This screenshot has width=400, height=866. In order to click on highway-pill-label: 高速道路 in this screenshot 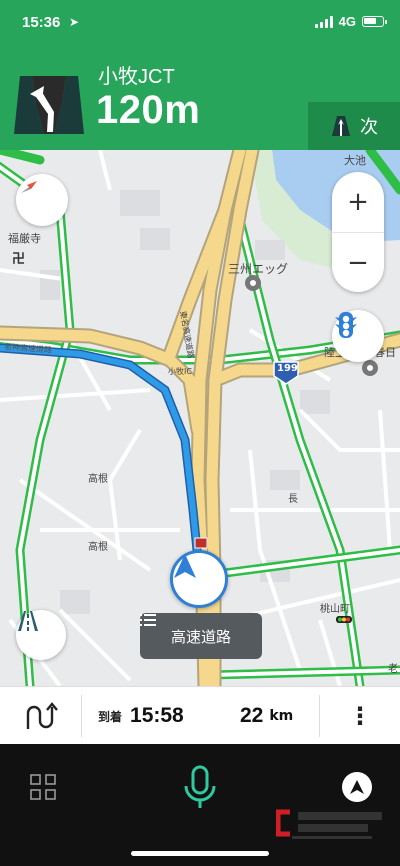, I will do `click(200, 636)`.